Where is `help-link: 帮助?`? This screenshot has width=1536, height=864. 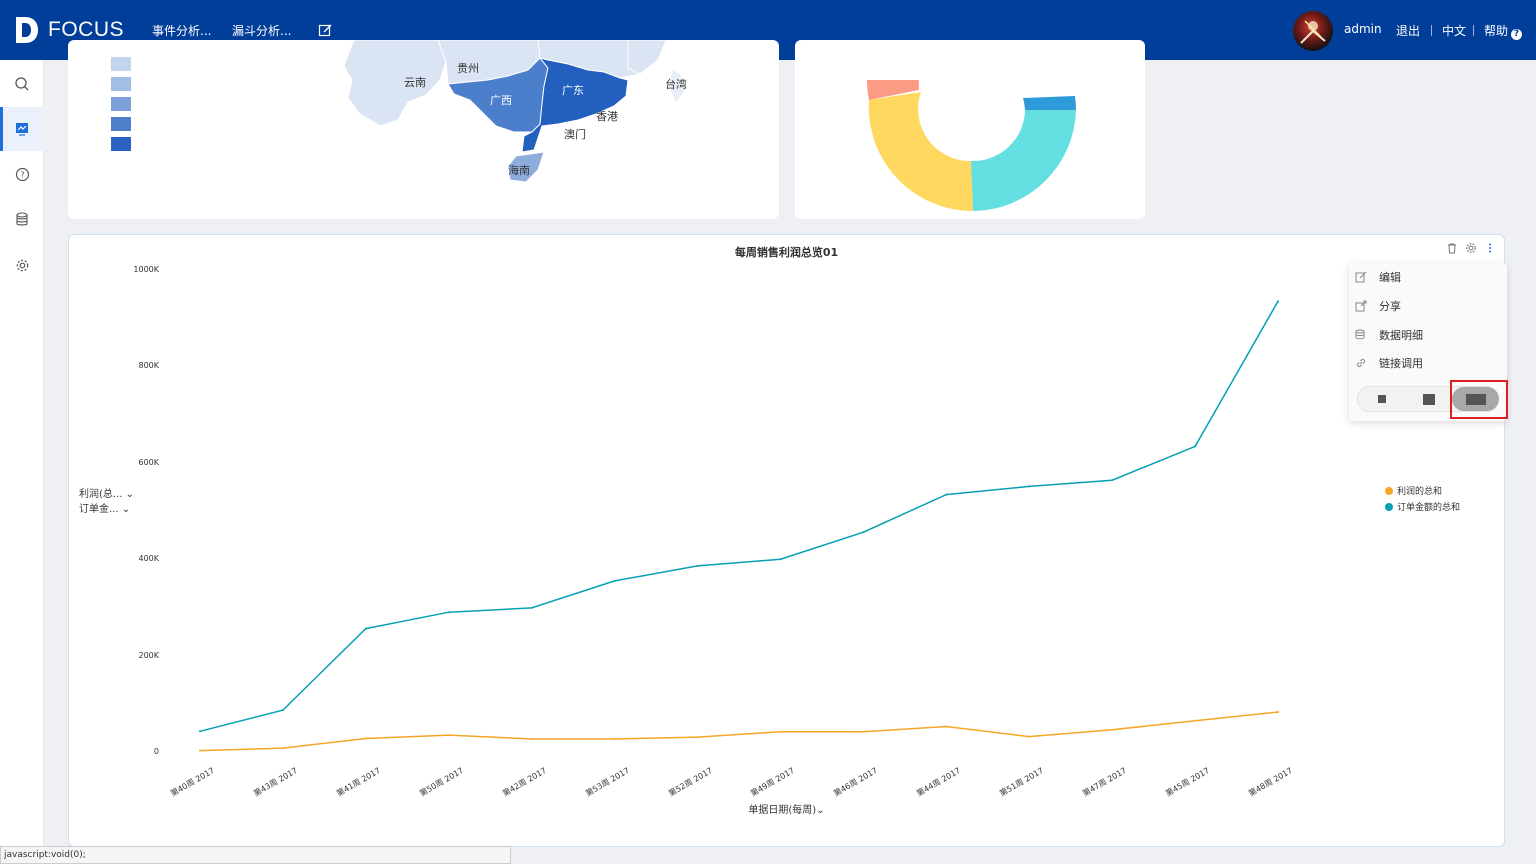 help-link: 帮助? is located at coordinates (1503, 31).